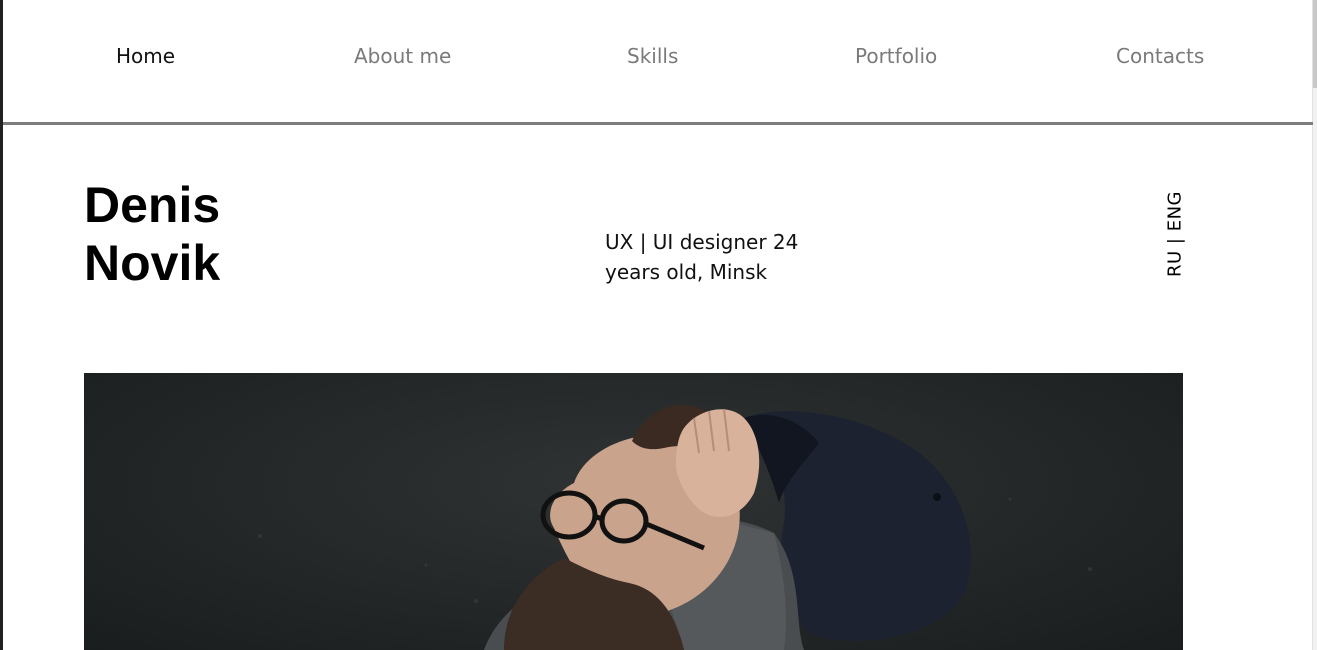 The height and width of the screenshot is (650, 1317). What do you see at coordinates (652, 56) in the screenshot?
I see `nav-item-skills: Skills` at bounding box center [652, 56].